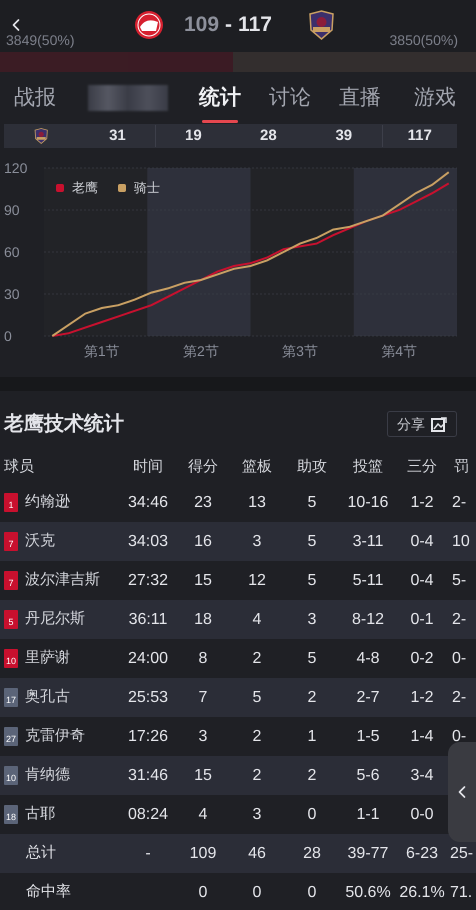 The image size is (476, 910). I want to click on tab: 直播, so click(360, 98).